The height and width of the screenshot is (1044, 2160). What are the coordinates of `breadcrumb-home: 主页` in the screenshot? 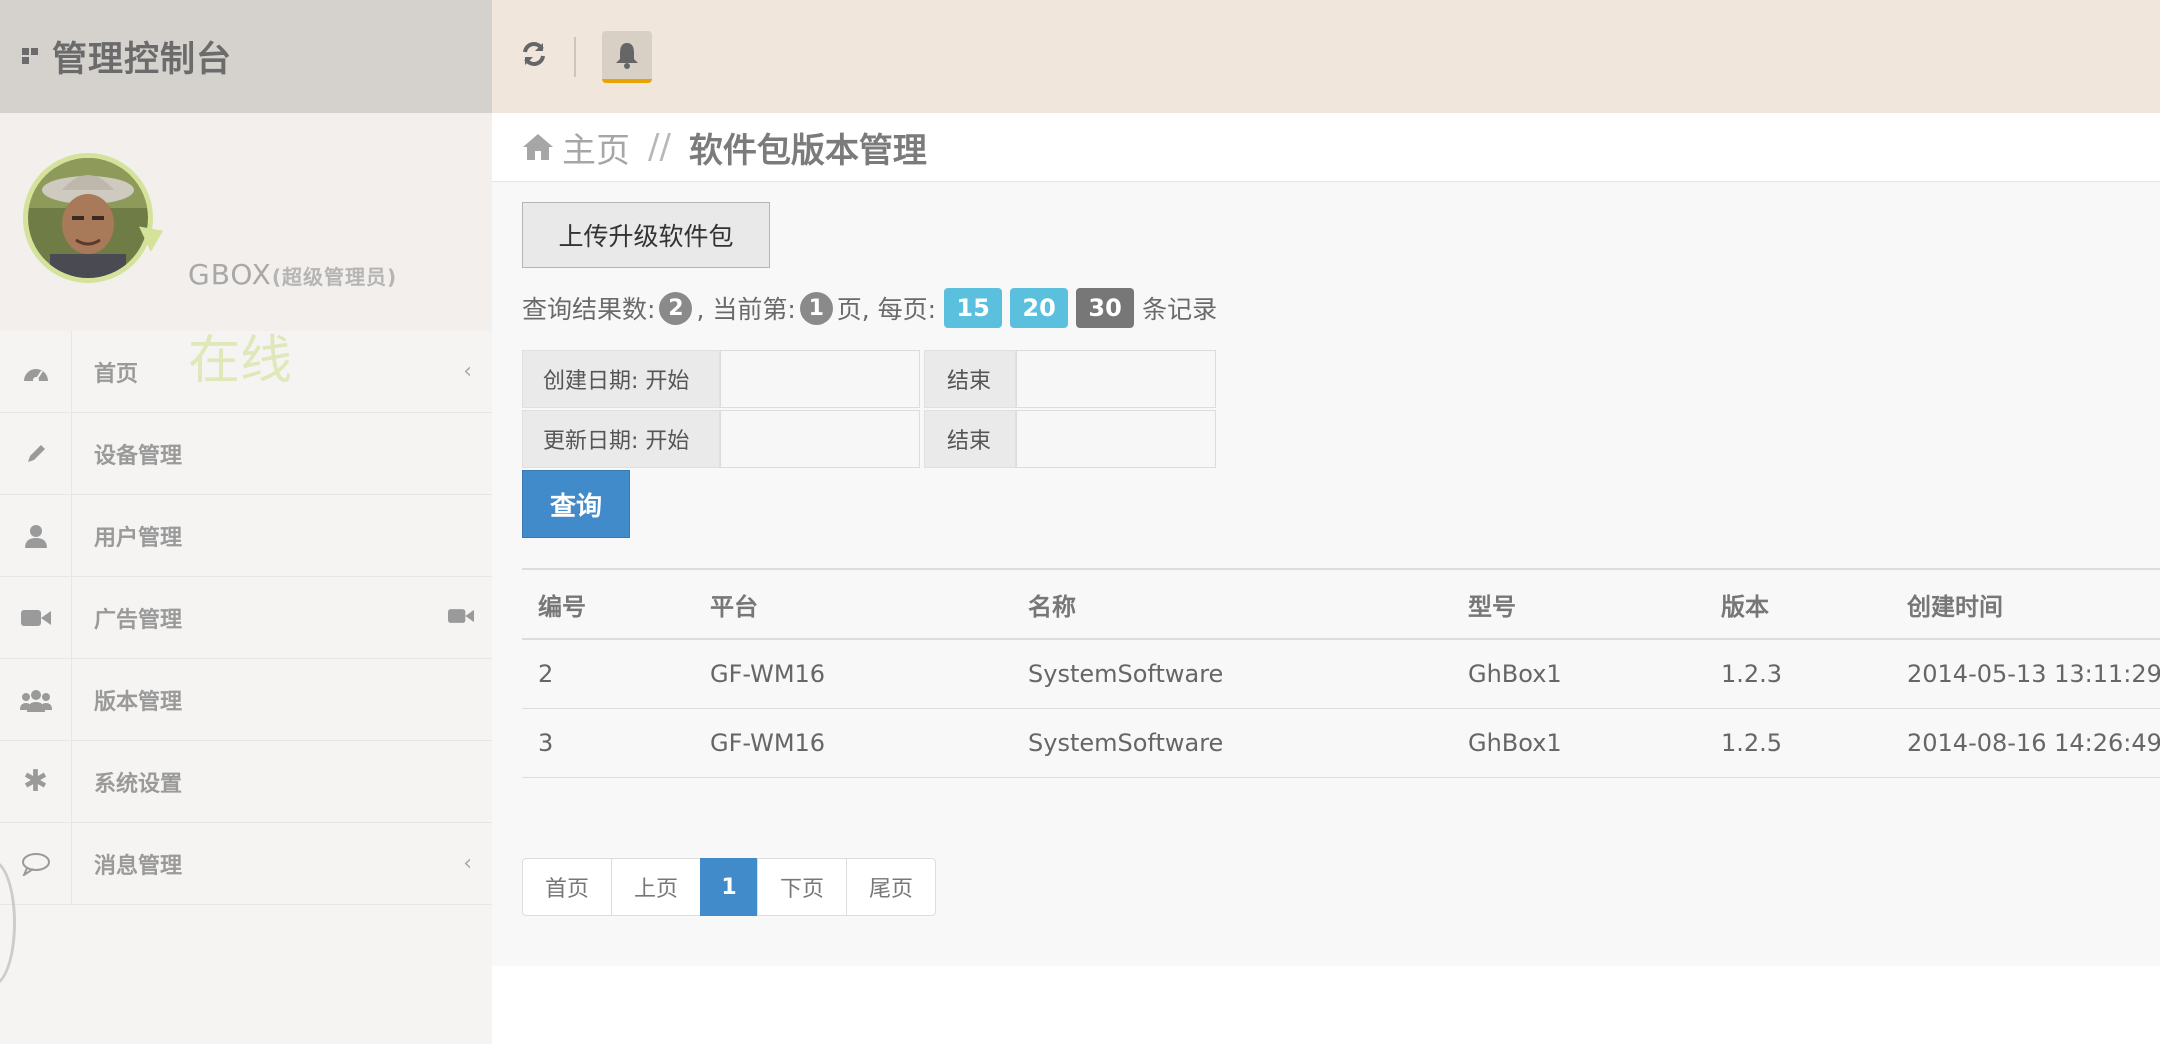 It's located at (576, 147).